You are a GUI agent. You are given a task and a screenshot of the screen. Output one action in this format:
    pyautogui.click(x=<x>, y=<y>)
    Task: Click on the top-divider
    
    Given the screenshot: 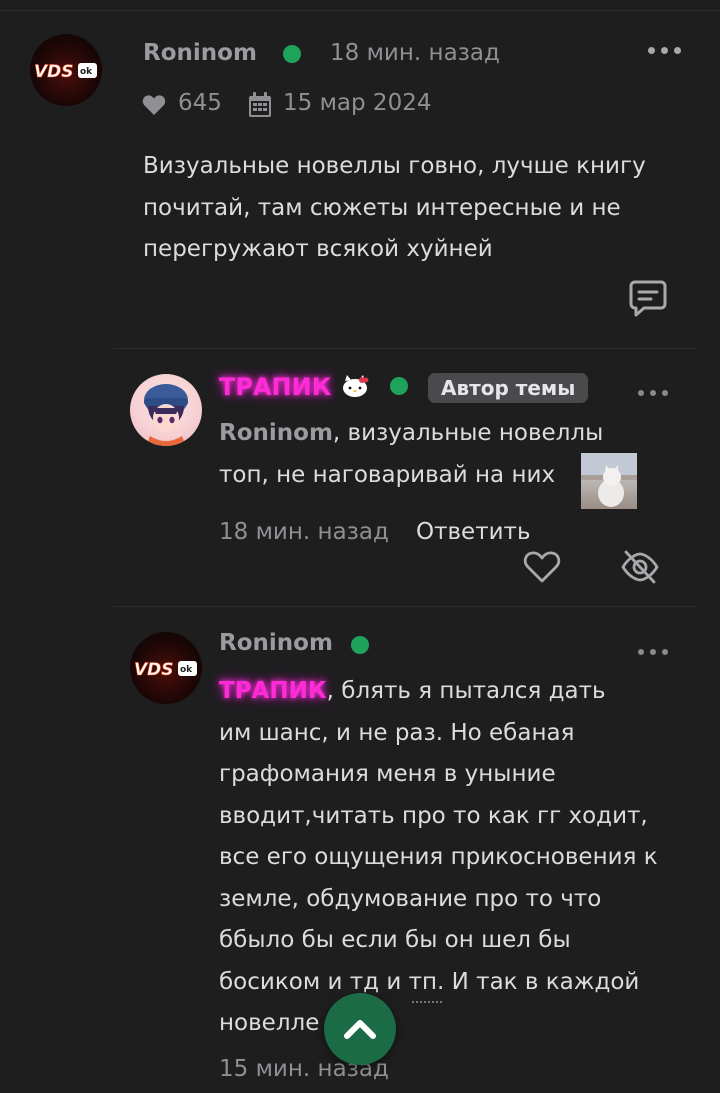 What is the action you would take?
    pyautogui.click(x=360, y=10)
    